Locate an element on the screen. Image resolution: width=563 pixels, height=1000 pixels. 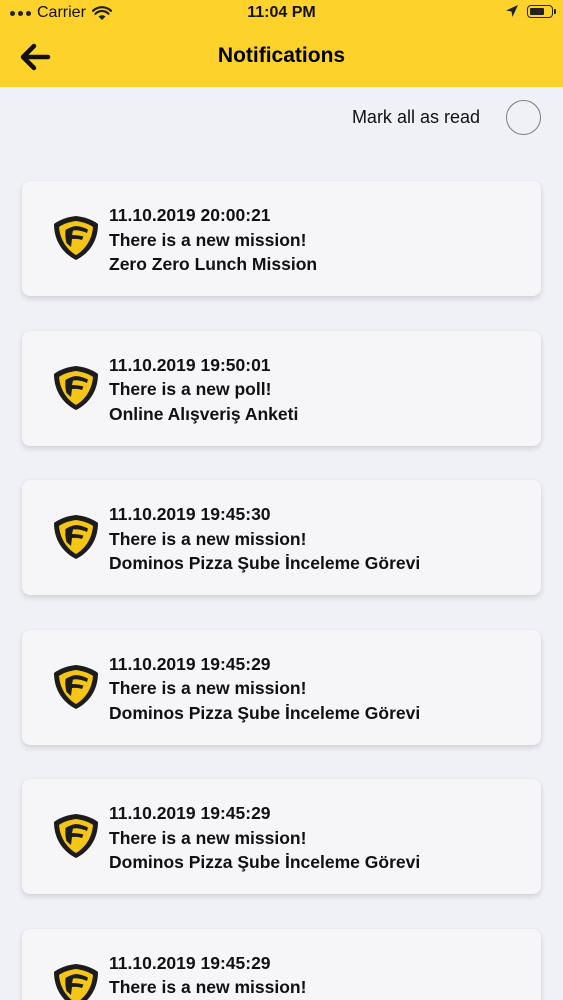
location-arrow-icon is located at coordinates (512, 11).